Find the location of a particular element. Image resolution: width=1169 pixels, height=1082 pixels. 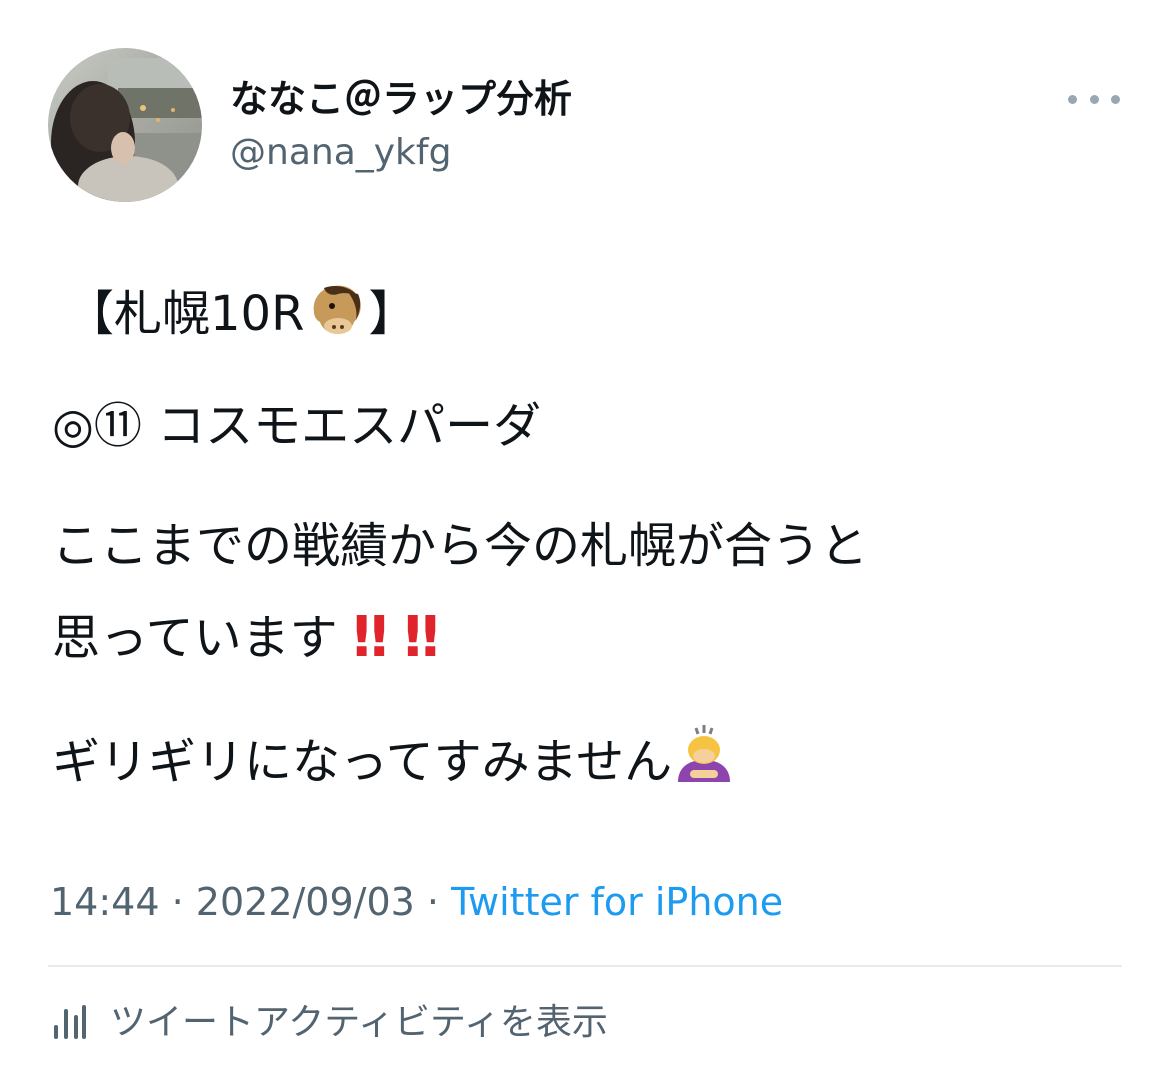

tweet-line-2: ◎⑪ コスモエスパーダ is located at coordinates (297, 426).